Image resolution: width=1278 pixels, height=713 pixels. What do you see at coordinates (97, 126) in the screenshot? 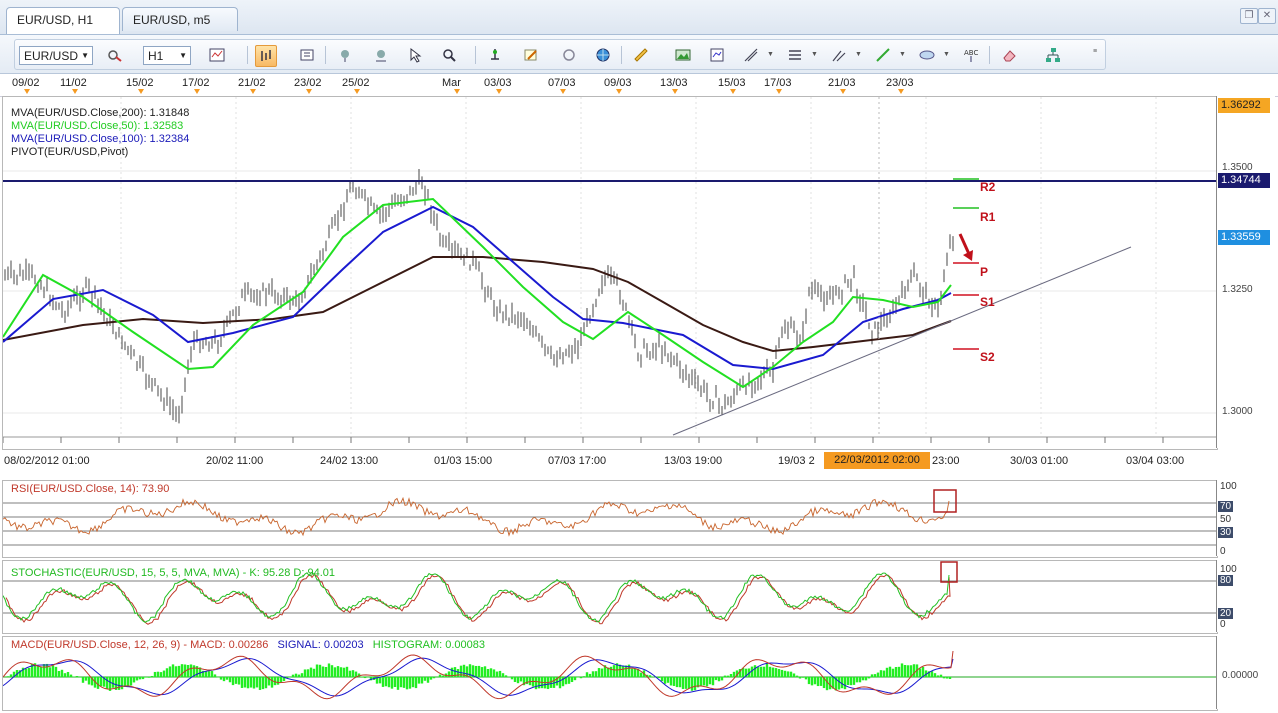
I see `legend-mva50: MVA(EUR/USD.Close,50): 1.32583` at bounding box center [97, 126].